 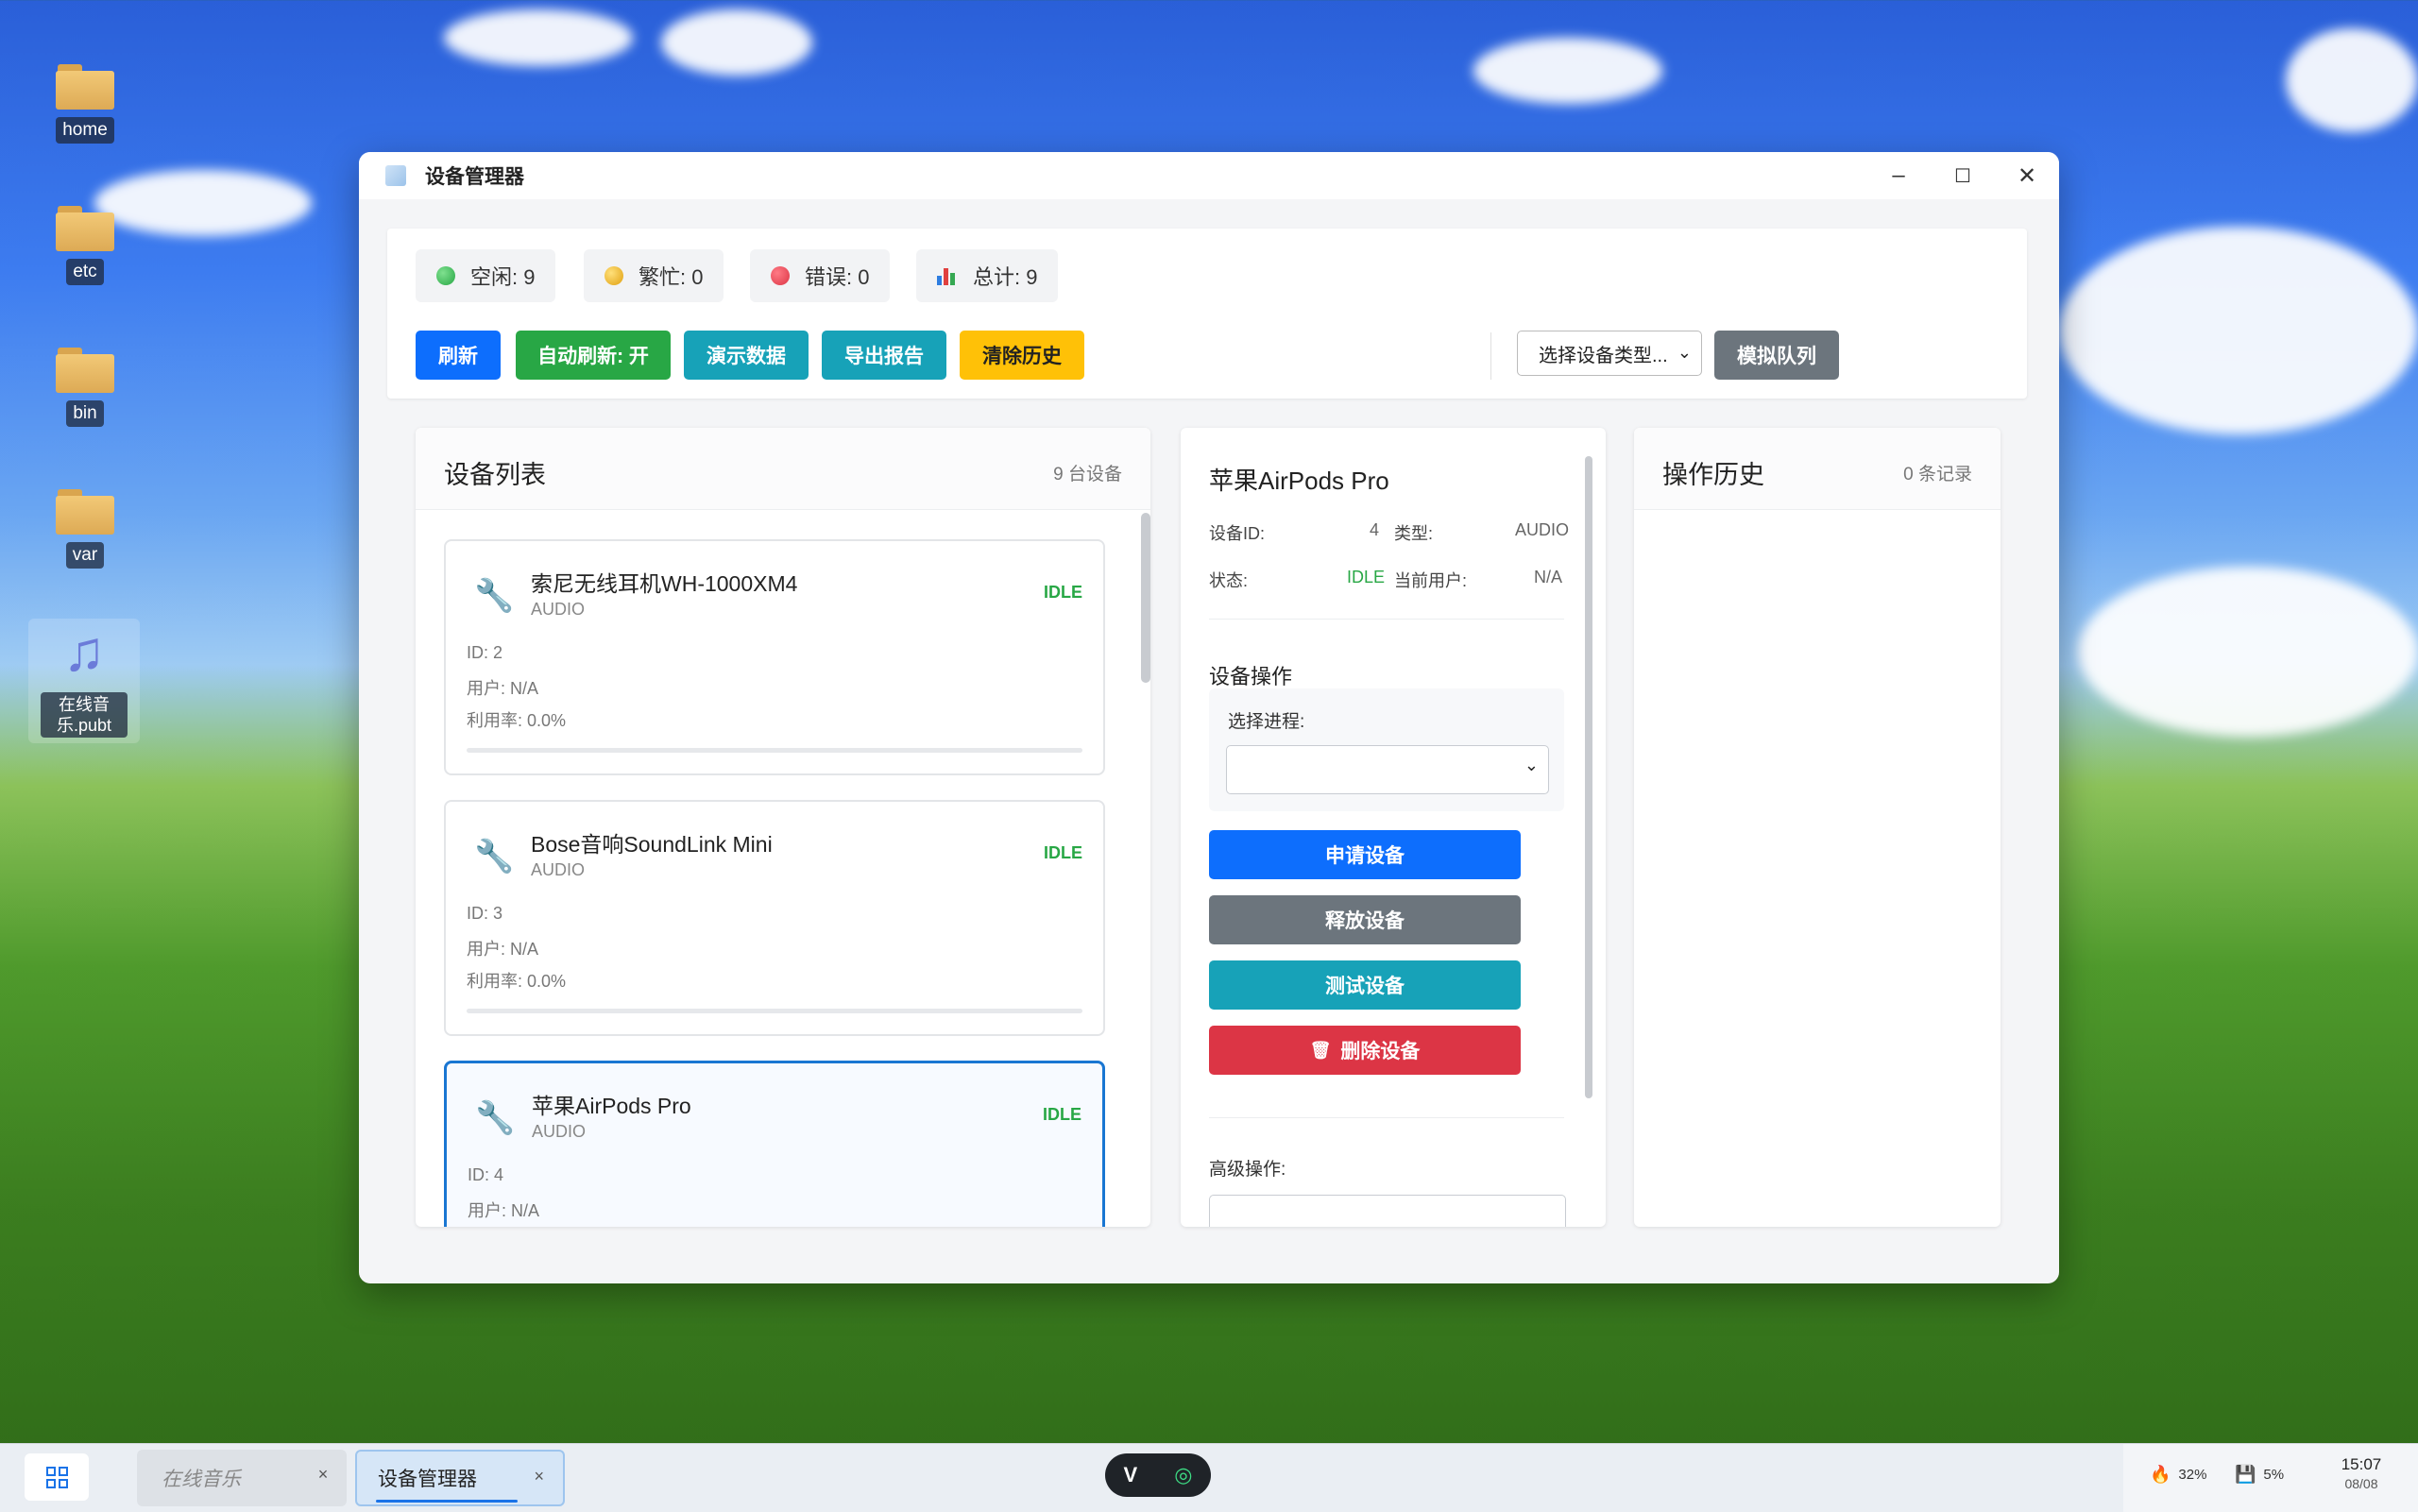 What do you see at coordinates (1776, 355) in the screenshot?
I see `simulate-queue-button: 模拟队列` at bounding box center [1776, 355].